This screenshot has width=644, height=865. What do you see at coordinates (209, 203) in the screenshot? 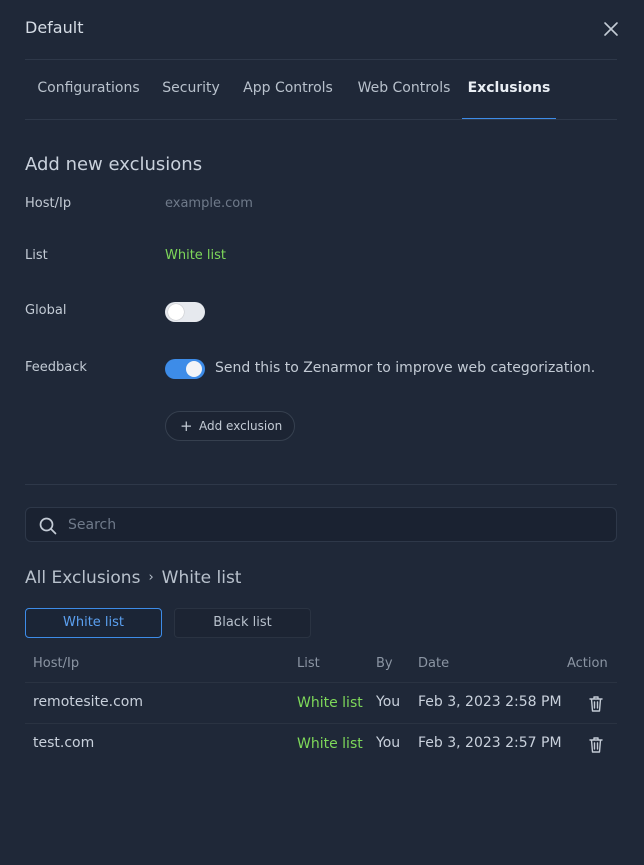
I see `host-input: example.com` at bounding box center [209, 203].